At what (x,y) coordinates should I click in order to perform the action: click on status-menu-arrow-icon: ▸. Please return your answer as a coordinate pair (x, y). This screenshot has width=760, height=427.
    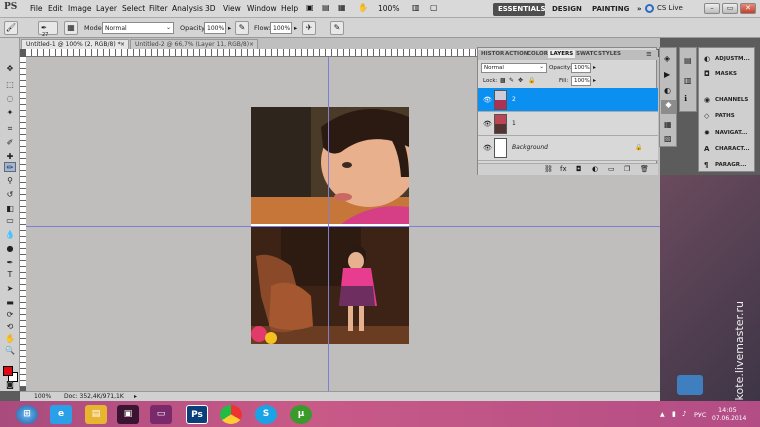
    Looking at the image, I should click on (135, 396).